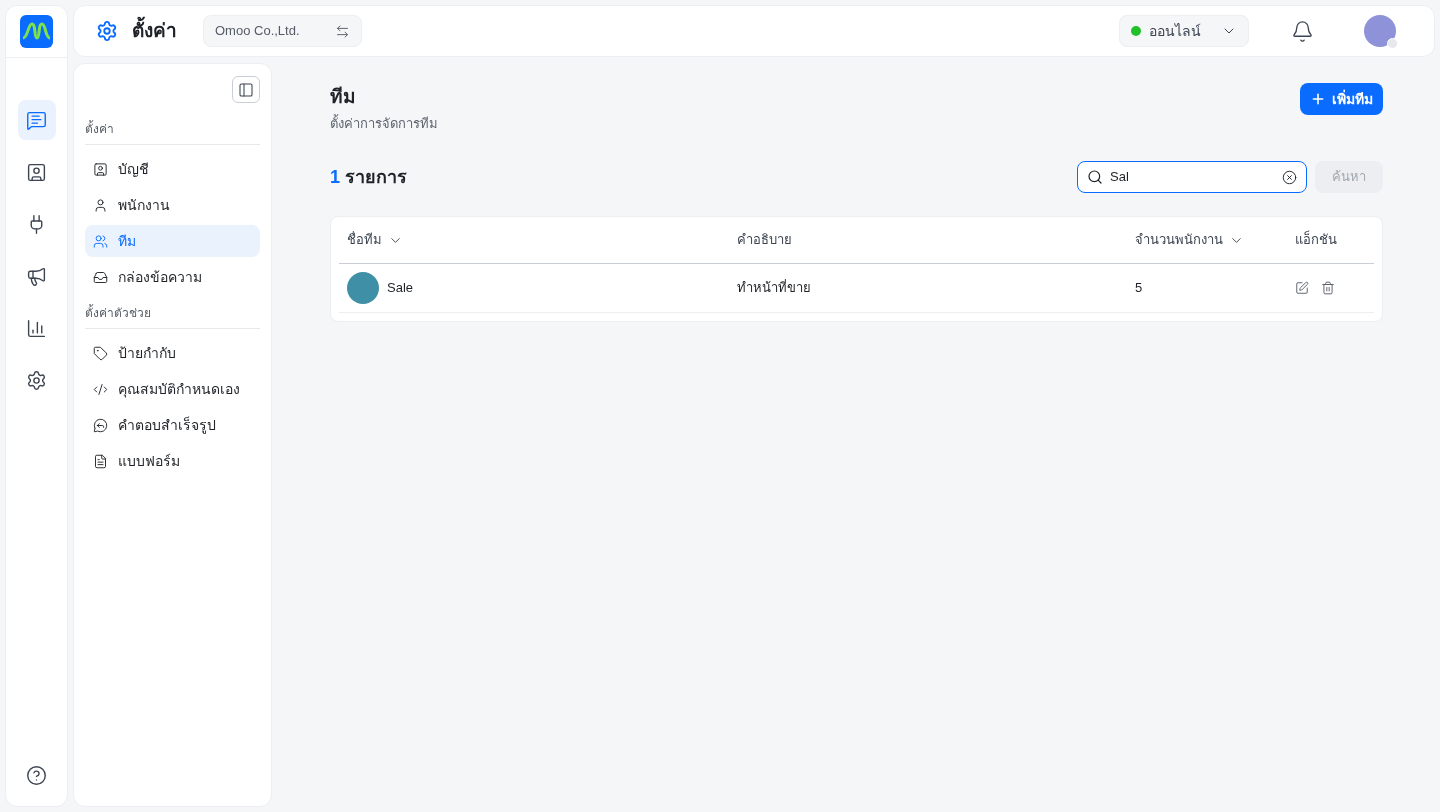  What do you see at coordinates (154, 31) in the screenshot?
I see `page-header-title: ตั้งค่า` at bounding box center [154, 31].